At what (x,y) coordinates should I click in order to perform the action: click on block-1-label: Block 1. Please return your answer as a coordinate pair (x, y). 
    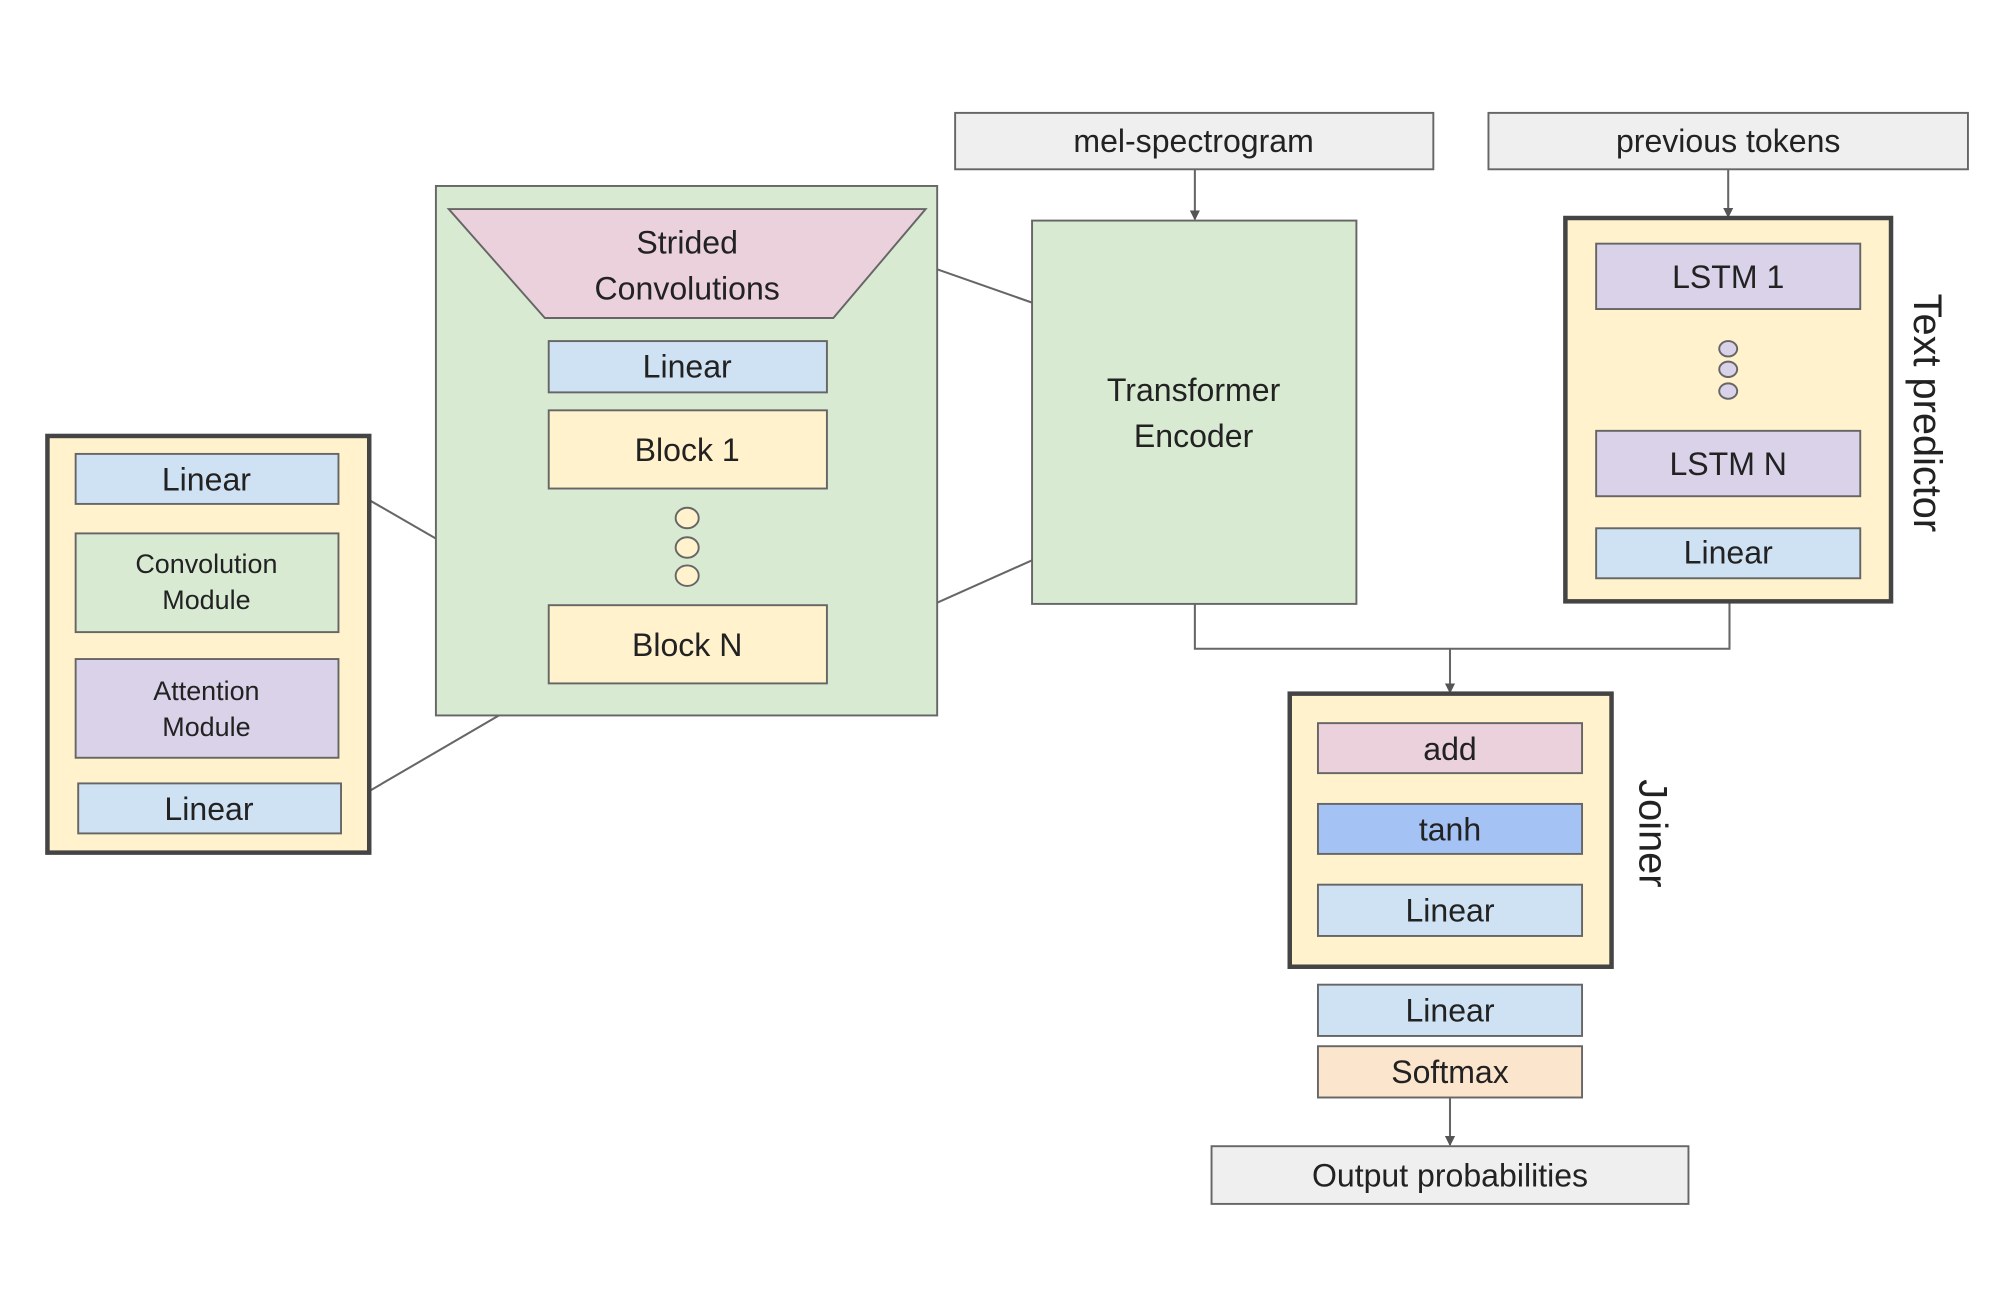
    Looking at the image, I should click on (687, 450).